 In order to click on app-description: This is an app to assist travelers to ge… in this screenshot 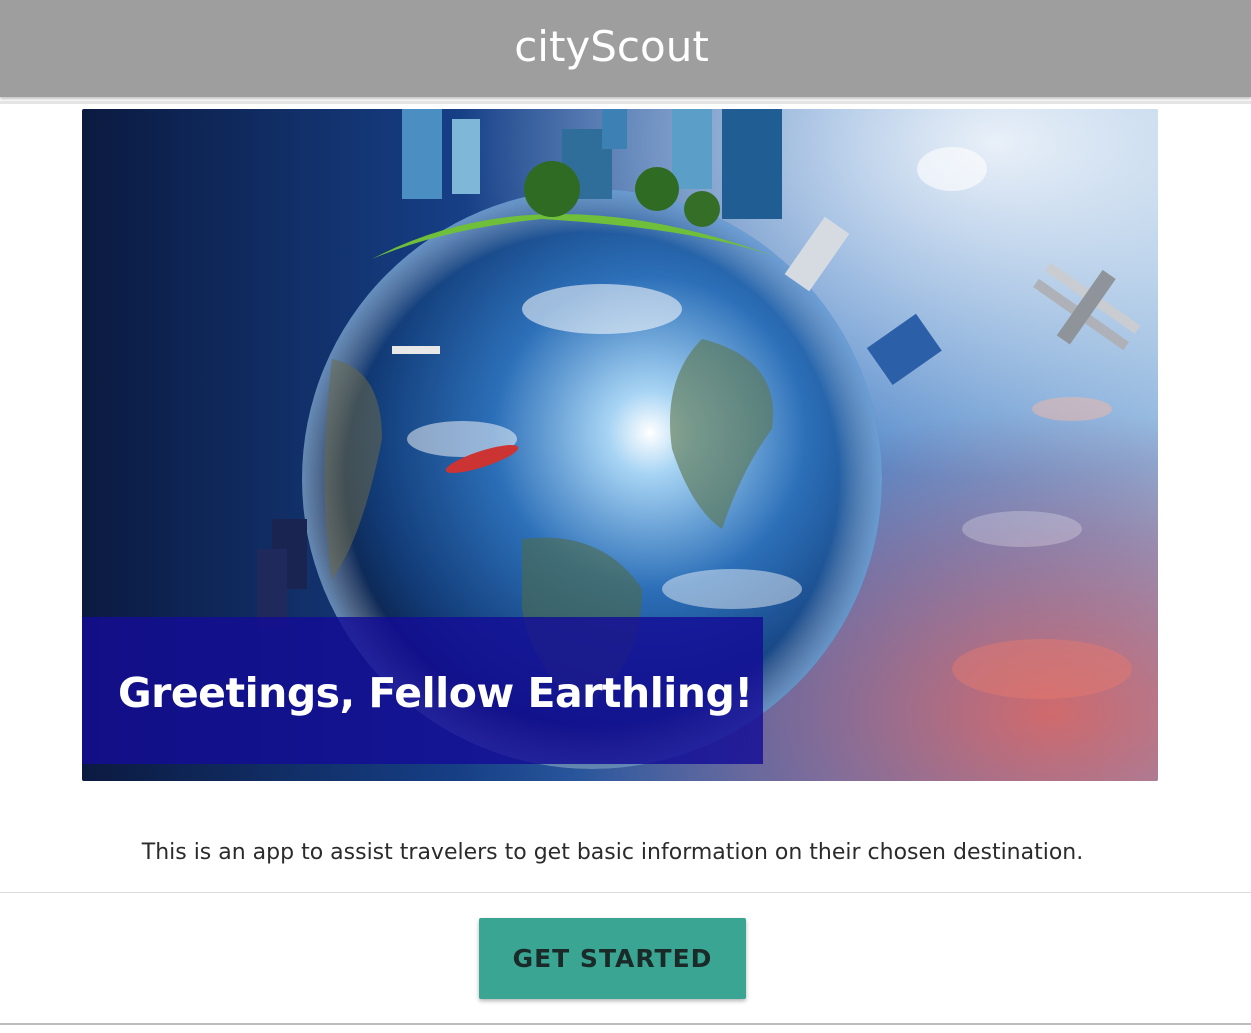, I will do `click(612, 852)`.